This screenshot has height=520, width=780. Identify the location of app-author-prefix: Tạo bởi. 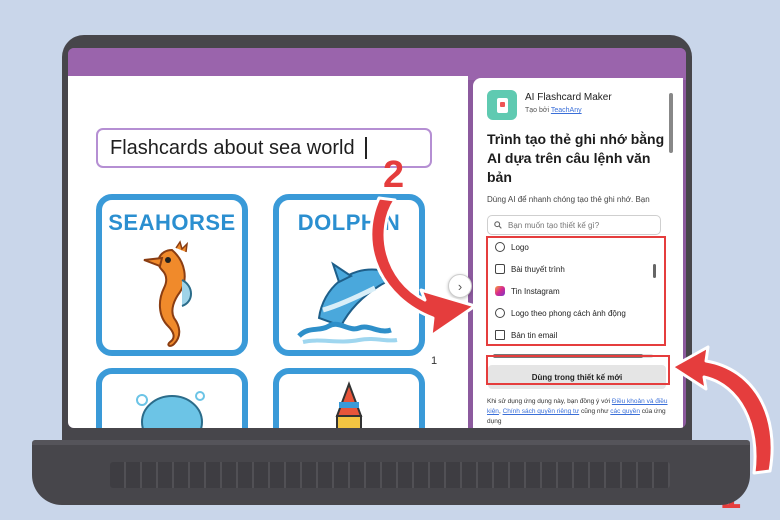
(537, 110).